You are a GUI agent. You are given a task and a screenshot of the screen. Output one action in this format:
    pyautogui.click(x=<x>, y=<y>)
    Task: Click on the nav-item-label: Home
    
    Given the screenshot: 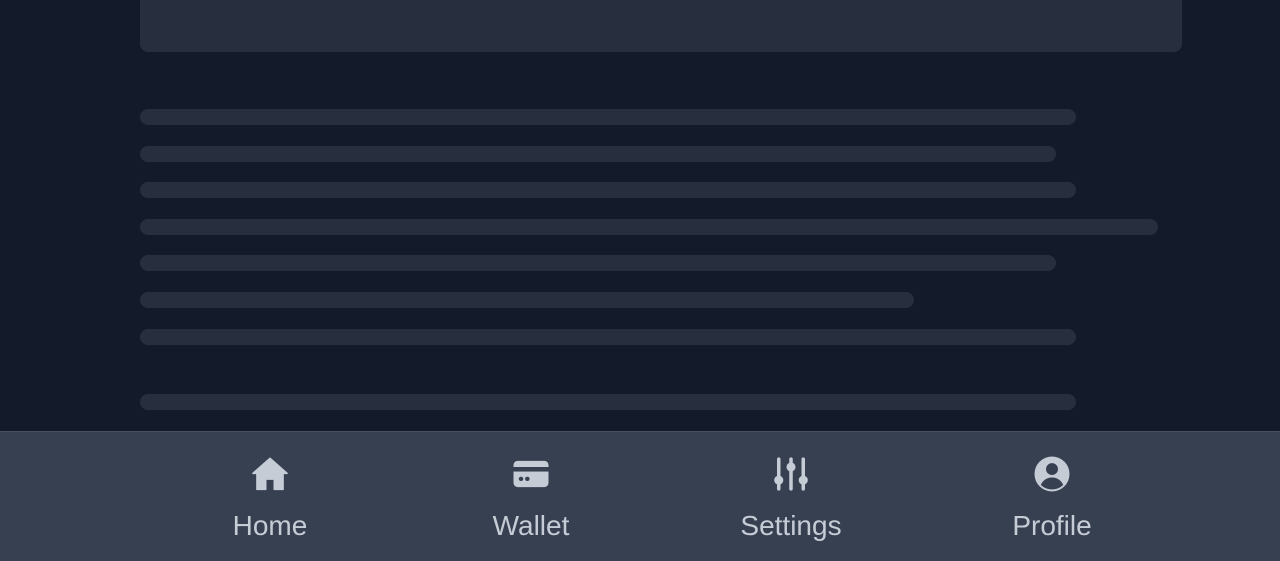 What is the action you would take?
    pyautogui.click(x=270, y=525)
    